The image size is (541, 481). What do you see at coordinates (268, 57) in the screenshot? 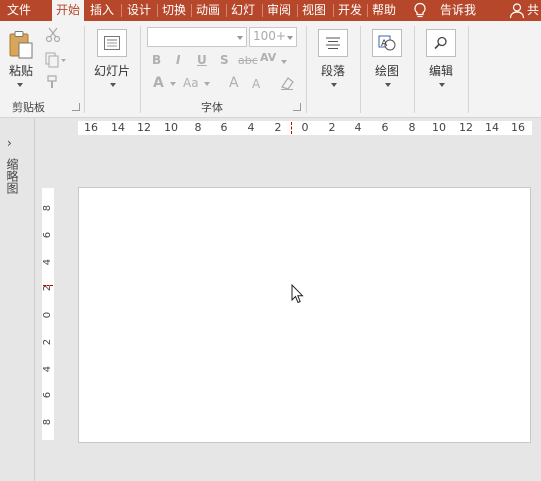
I see `character-spacing-button: AV` at bounding box center [268, 57].